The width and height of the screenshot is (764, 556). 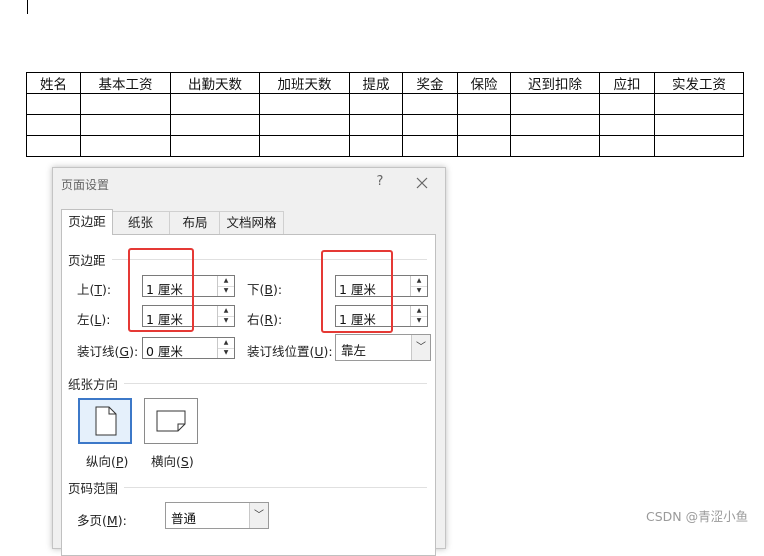 What do you see at coordinates (430, 83) in the screenshot?
I see `header-cell: 奖金` at bounding box center [430, 83].